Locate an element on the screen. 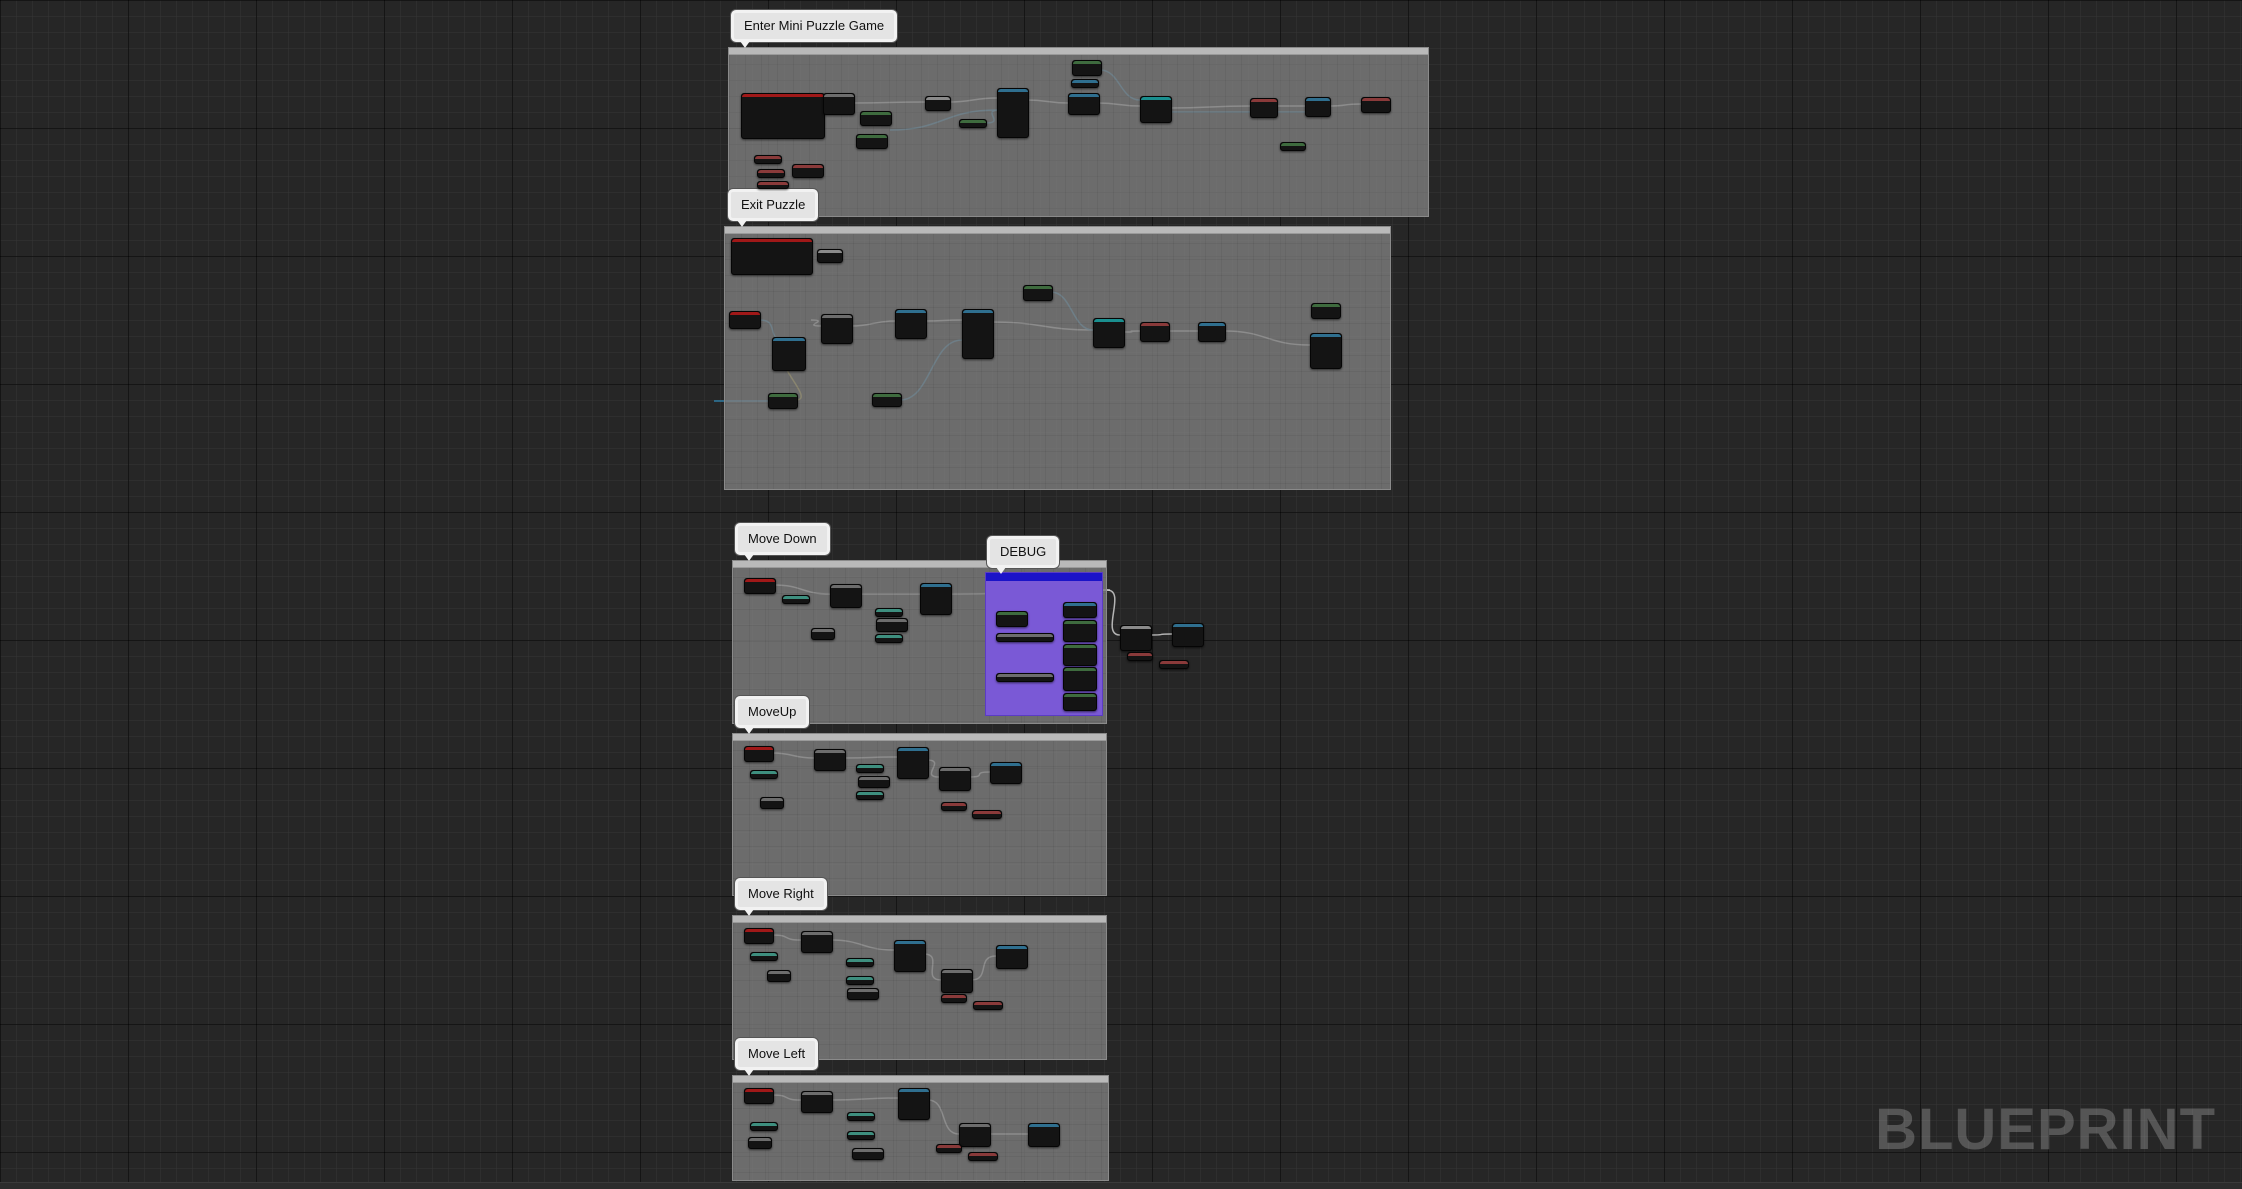  comment-bubble-enter-mini-puzzle-game: Enter Mini Puzzle Game is located at coordinates (814, 29).